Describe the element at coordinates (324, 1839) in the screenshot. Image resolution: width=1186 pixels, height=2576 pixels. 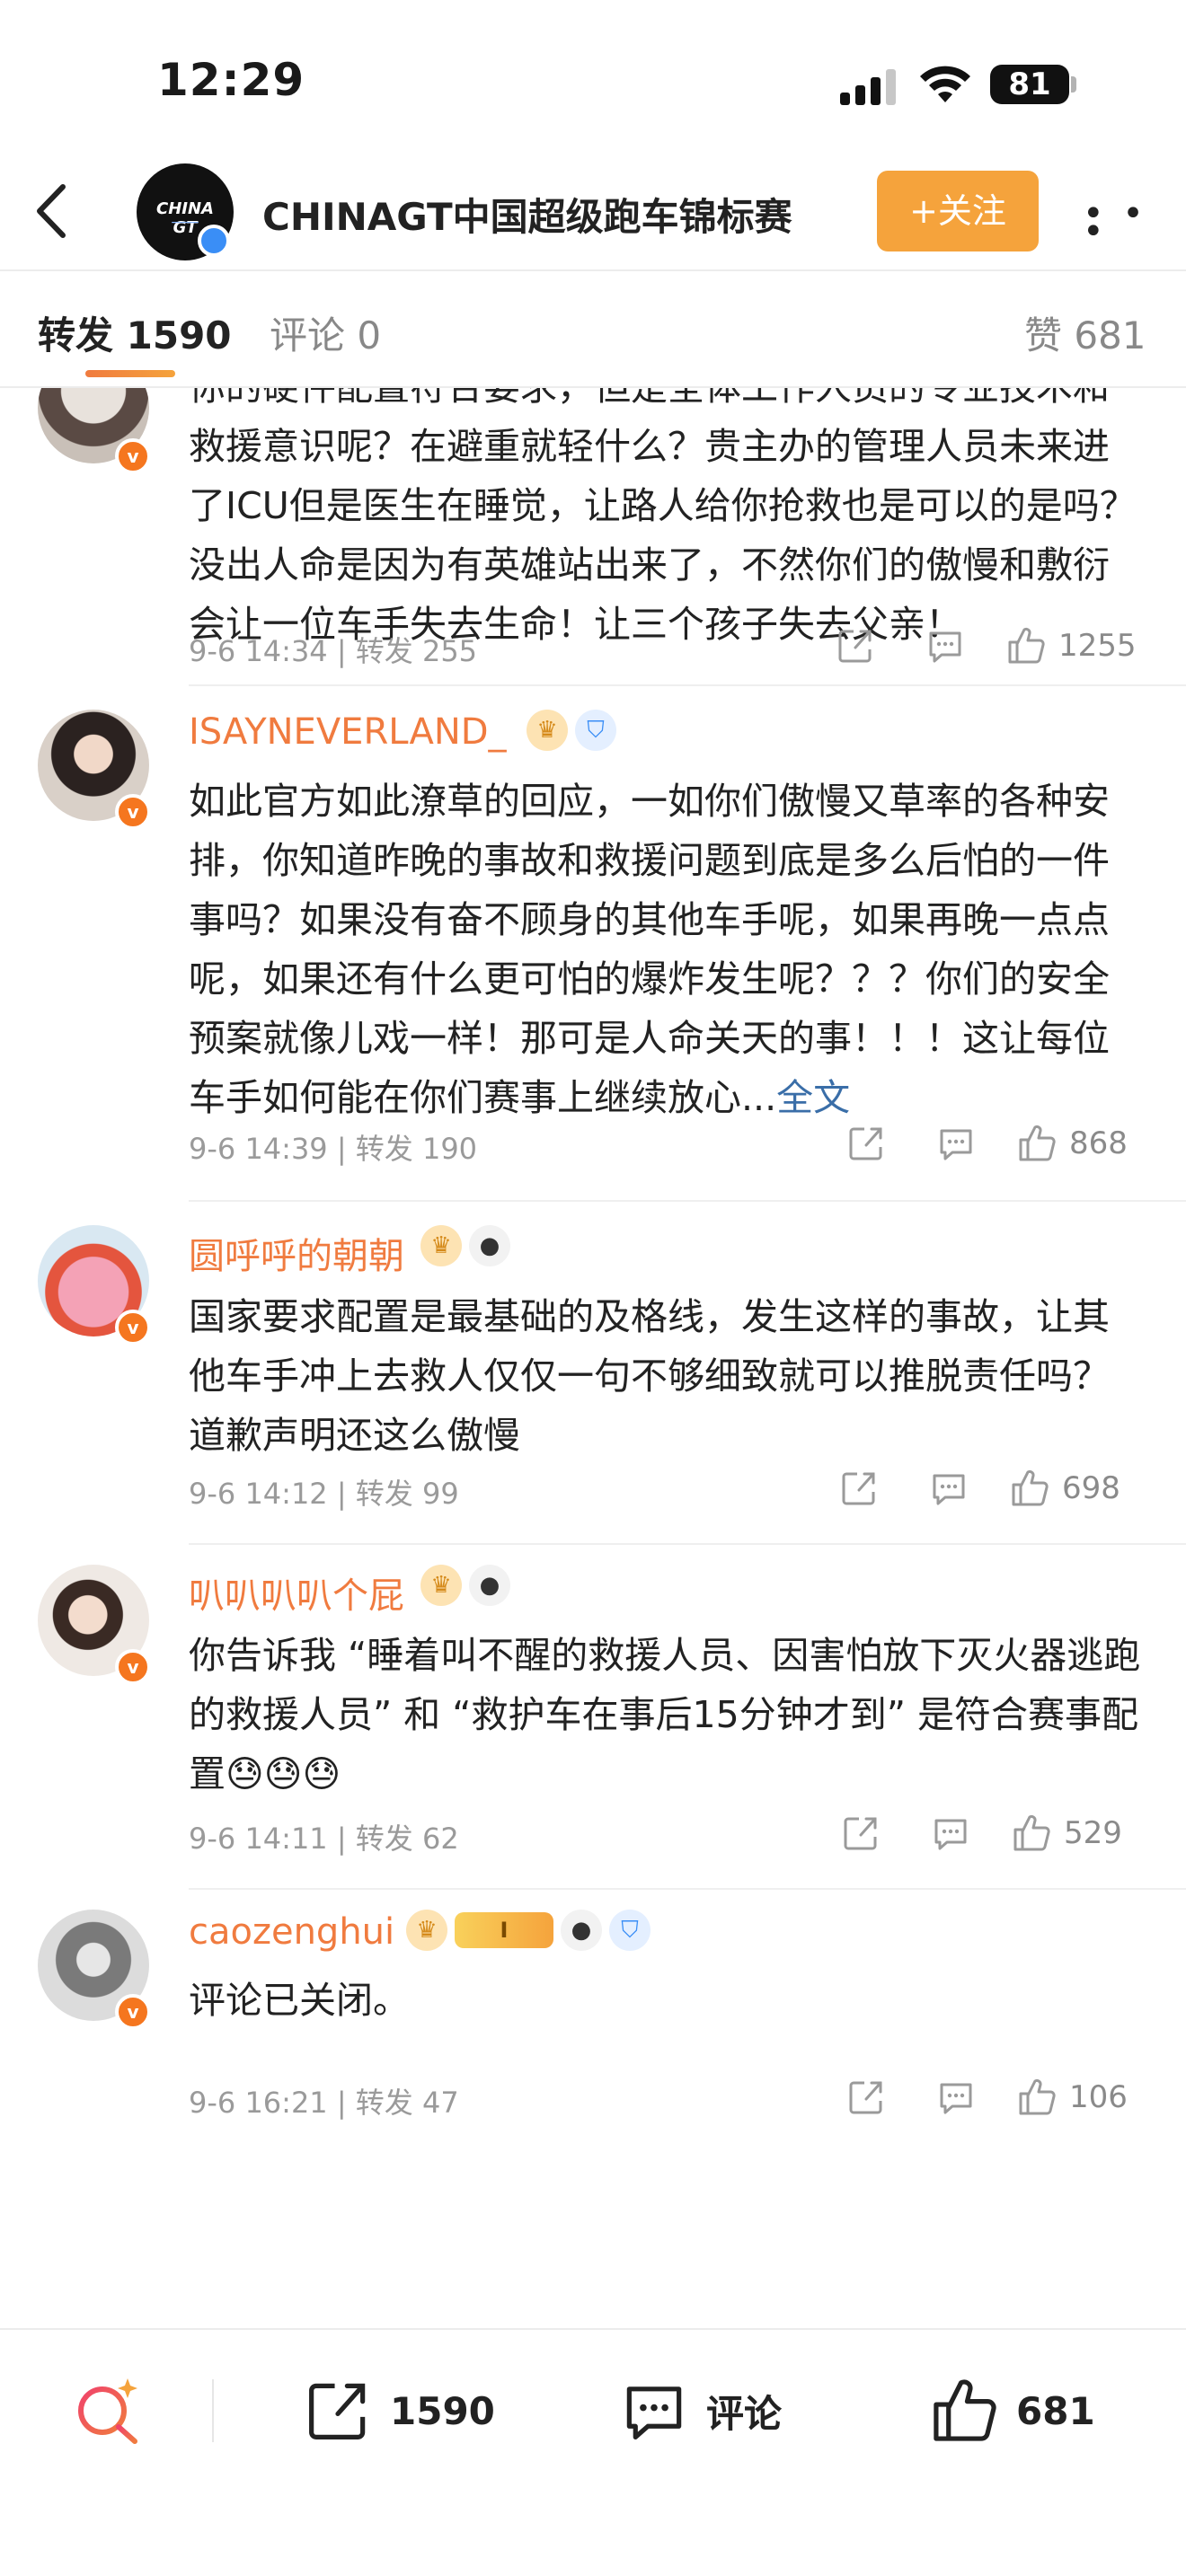
I see `item-meta: 9-6 14:11 | 转发 62` at that location.